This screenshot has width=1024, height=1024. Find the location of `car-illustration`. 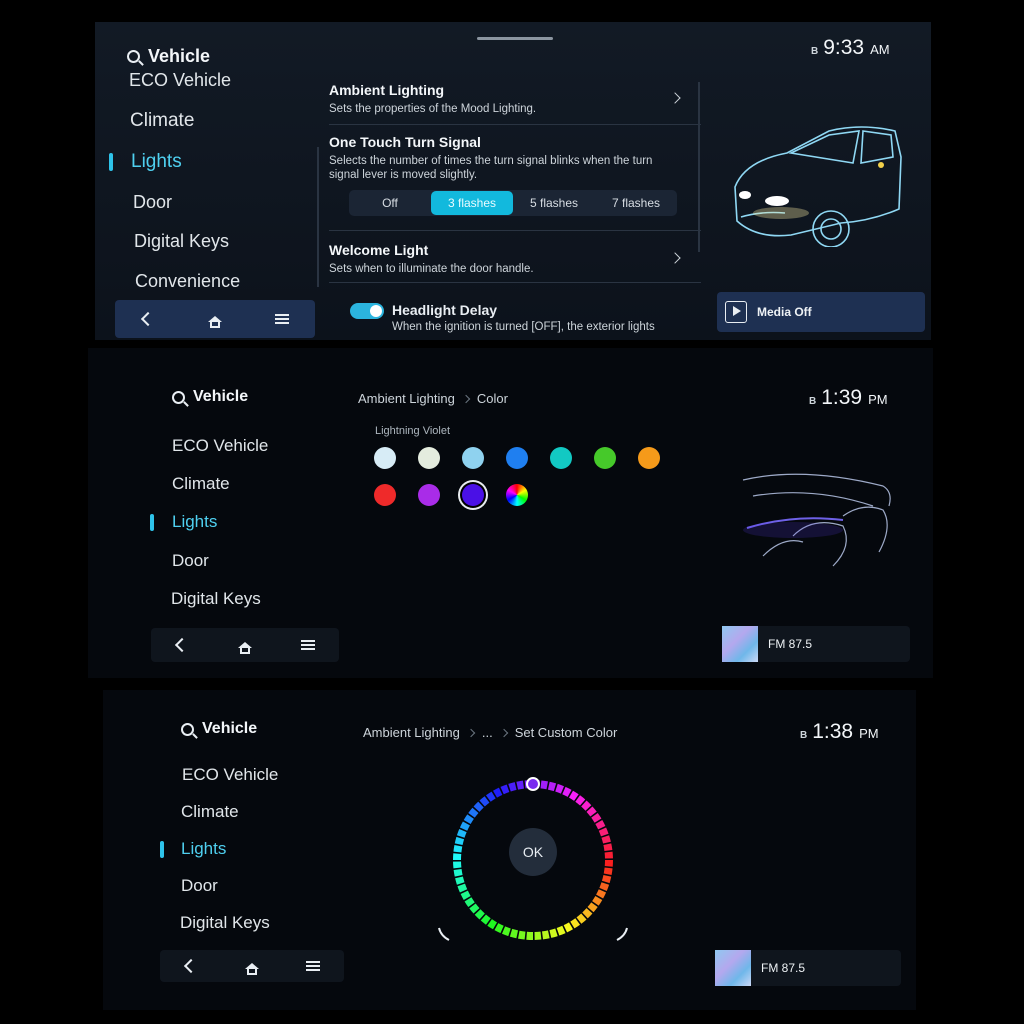

car-illustration is located at coordinates (818, 186).